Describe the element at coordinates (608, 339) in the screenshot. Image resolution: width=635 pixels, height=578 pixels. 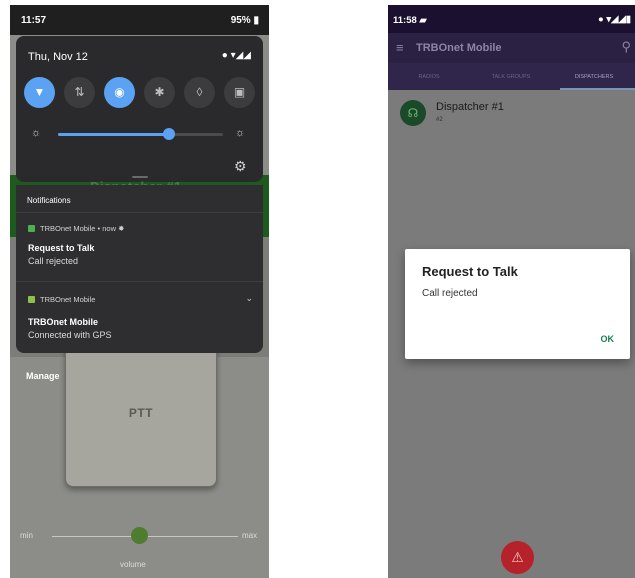
I see `ok-button: OK` at that location.